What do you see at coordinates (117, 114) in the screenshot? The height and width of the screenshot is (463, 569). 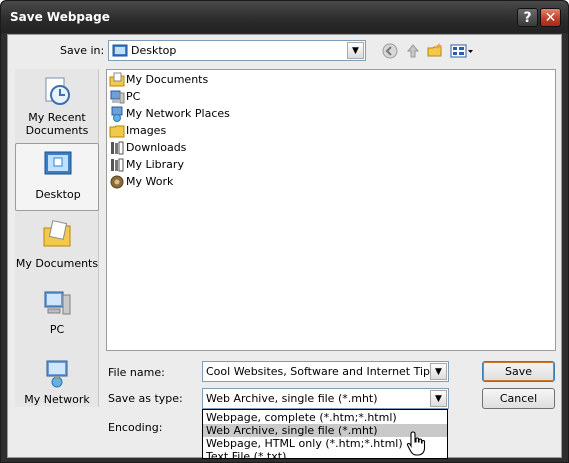 I see `network-places-icon` at bounding box center [117, 114].